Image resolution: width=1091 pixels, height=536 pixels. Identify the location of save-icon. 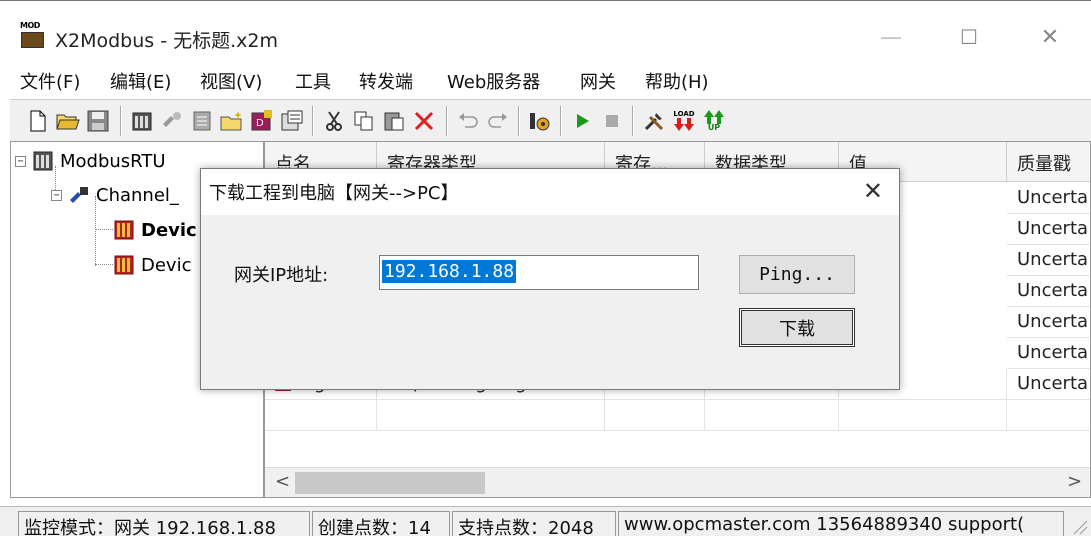
(98, 121).